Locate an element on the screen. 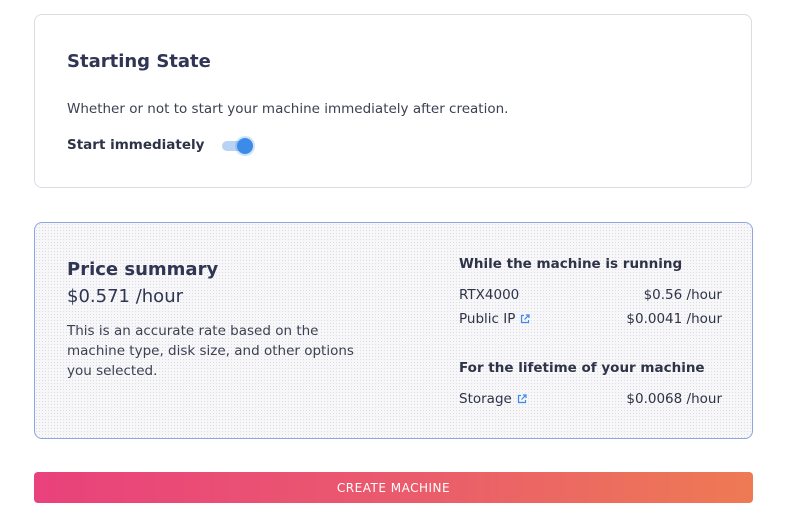 The image size is (785, 510). start-immediately-row: Start immediately is located at coordinates (160, 145).